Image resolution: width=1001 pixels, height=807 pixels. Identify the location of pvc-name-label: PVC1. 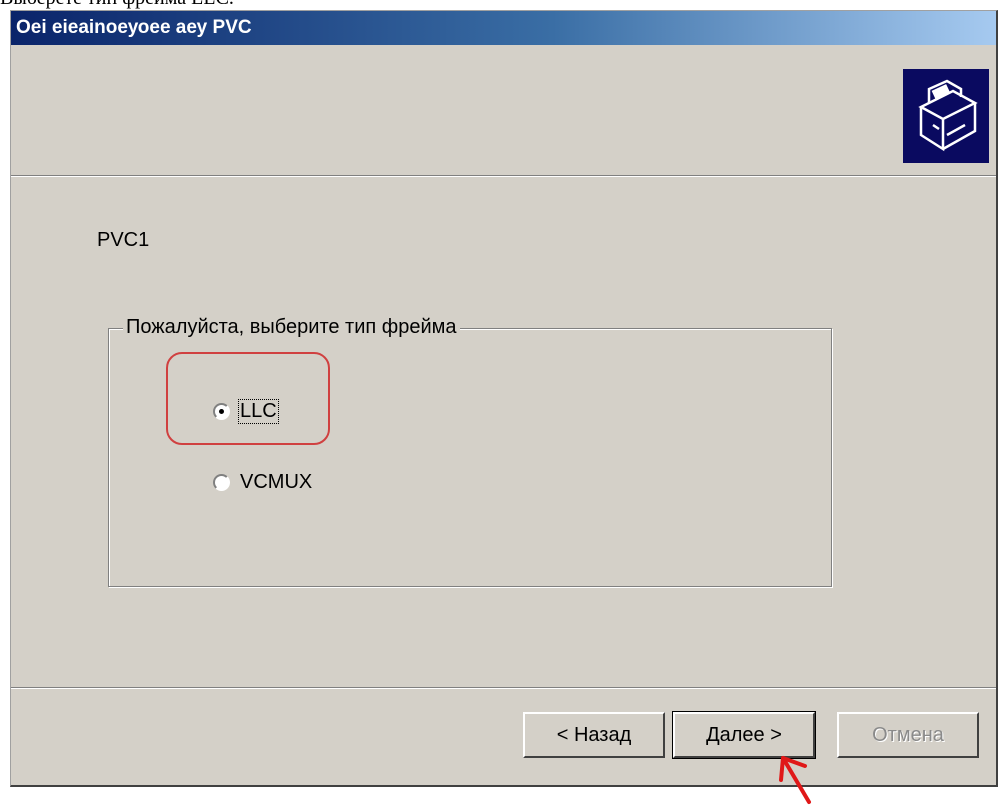
(123, 240).